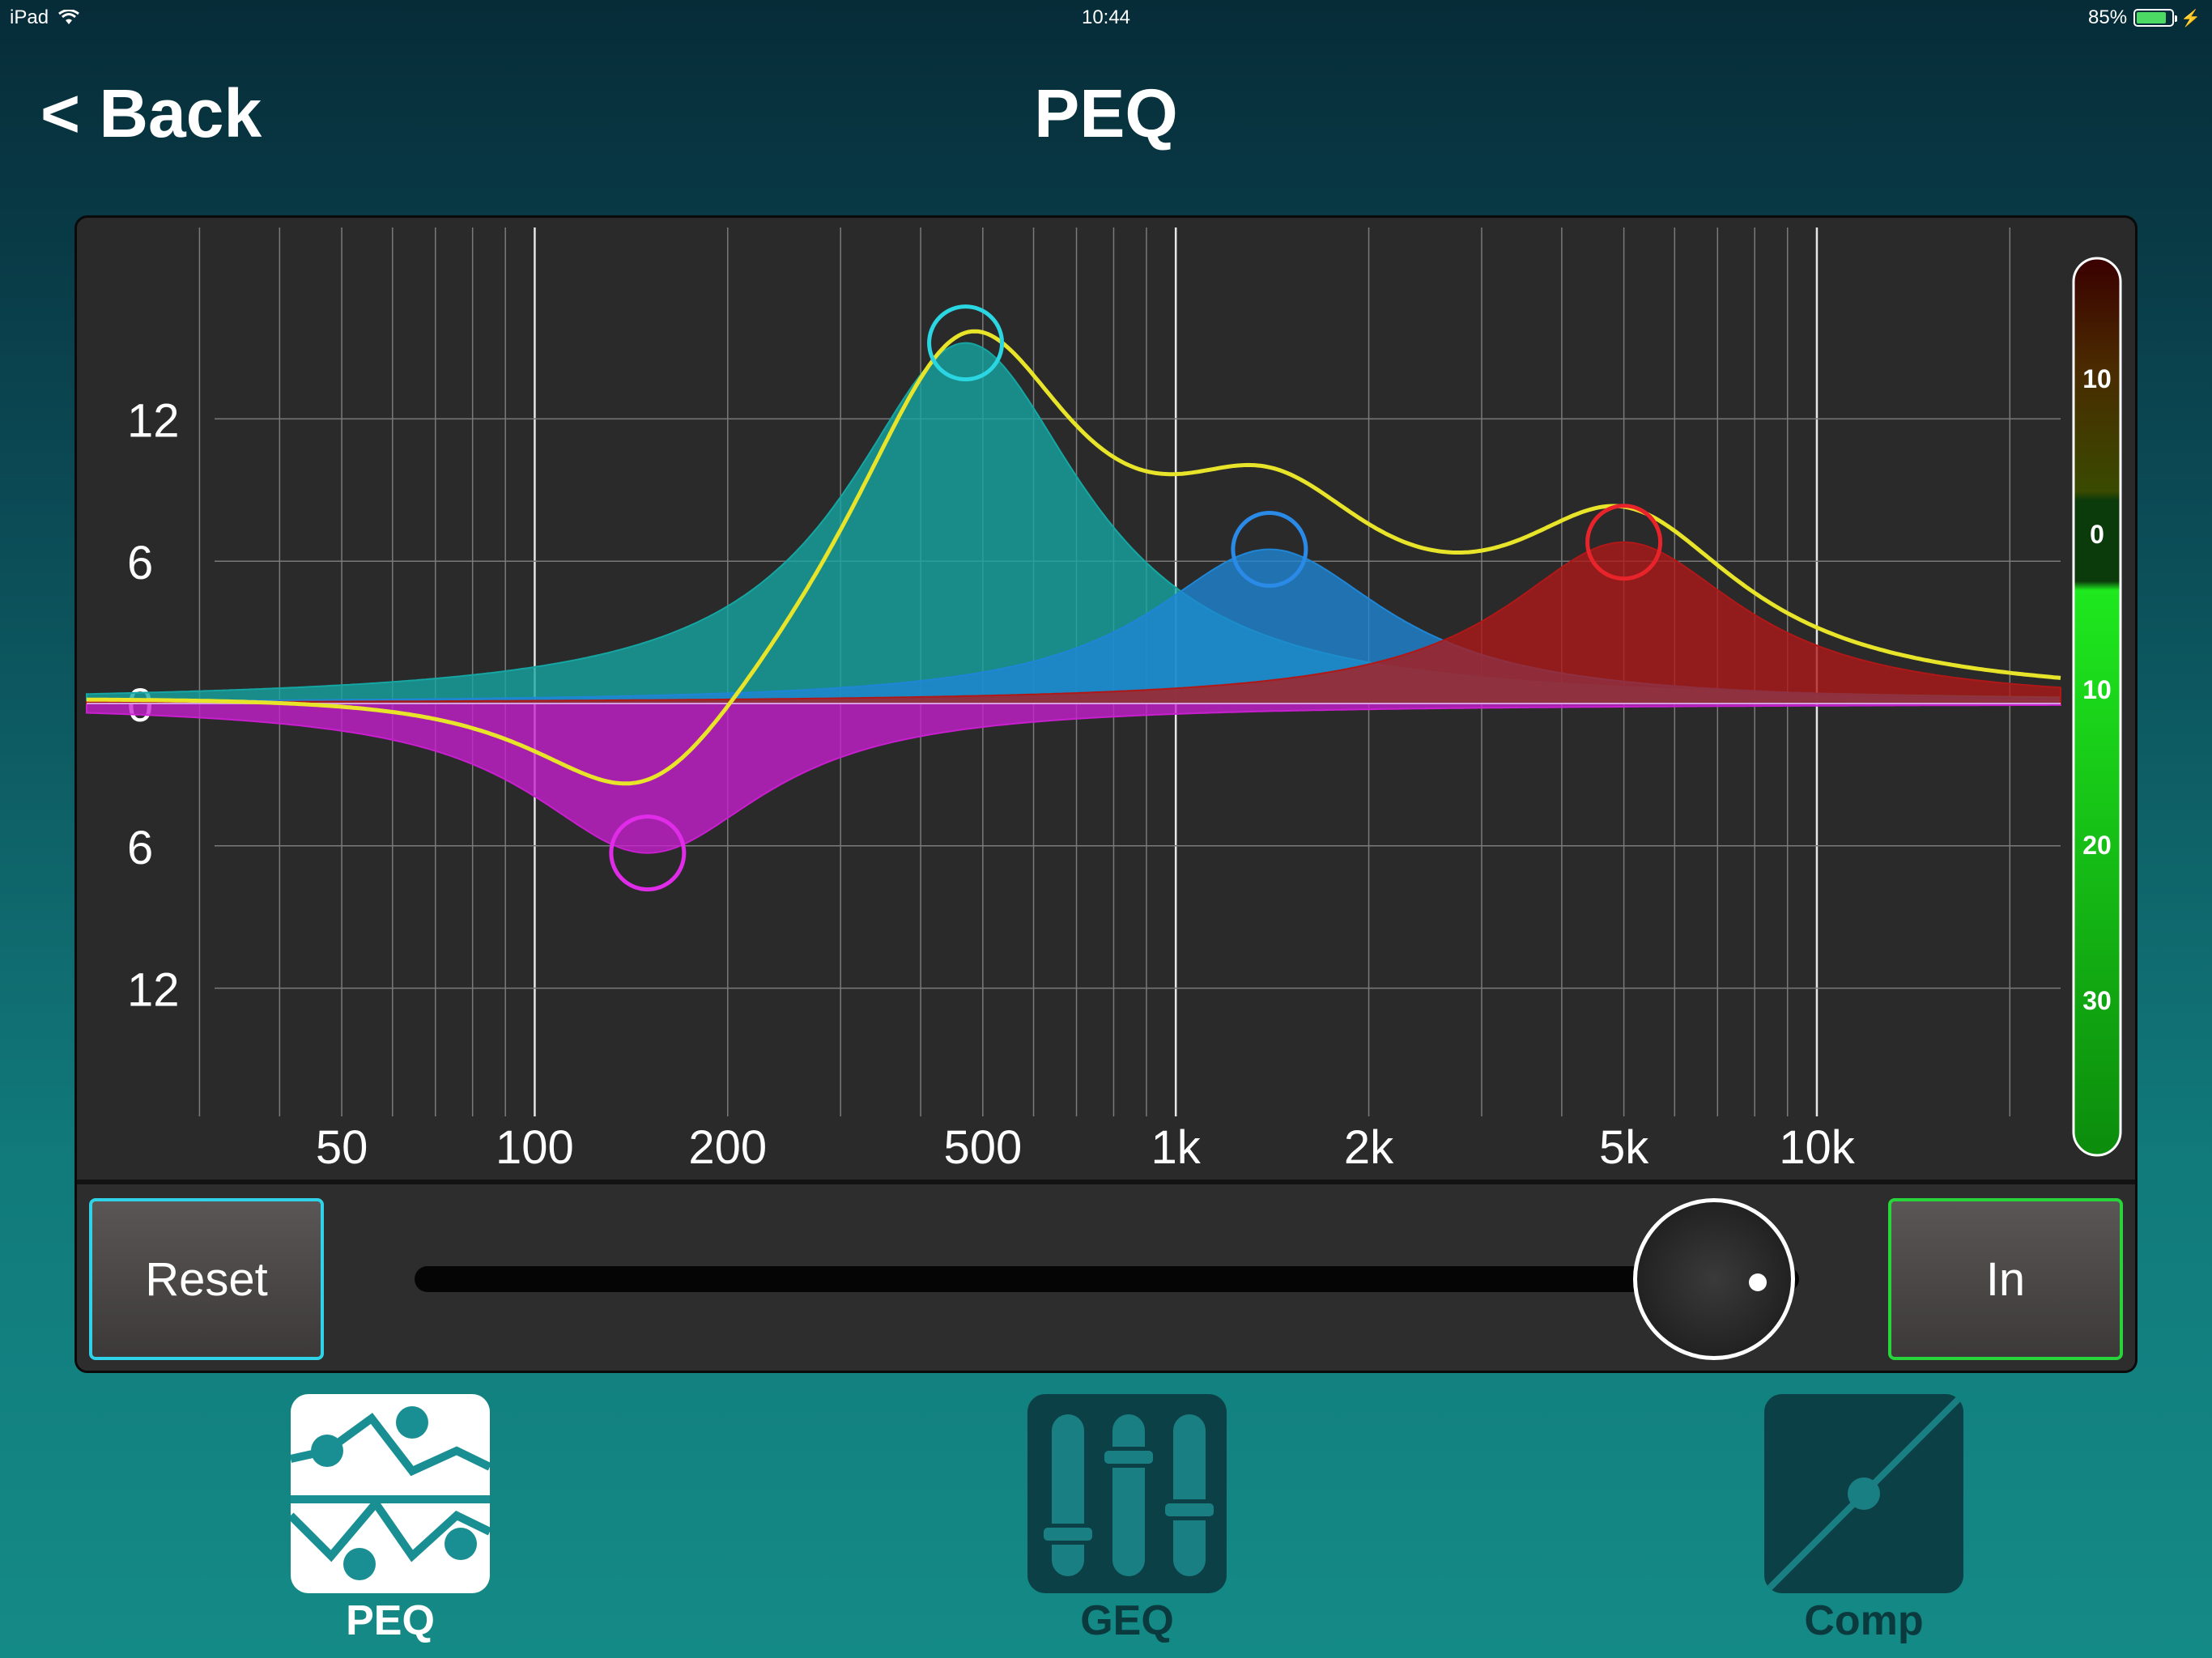 Image resolution: width=2212 pixels, height=1658 pixels. I want to click on freq-label: 50, so click(342, 1147).